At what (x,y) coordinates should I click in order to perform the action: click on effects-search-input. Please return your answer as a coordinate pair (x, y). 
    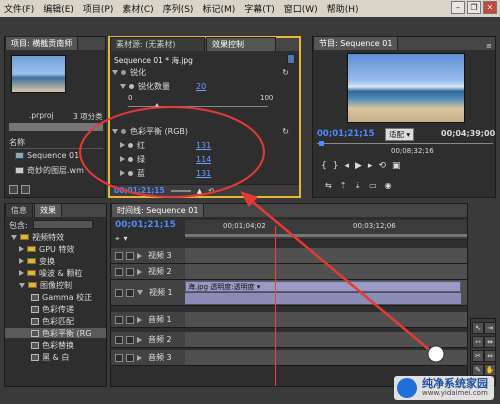
    Looking at the image, I should click on (63, 224).